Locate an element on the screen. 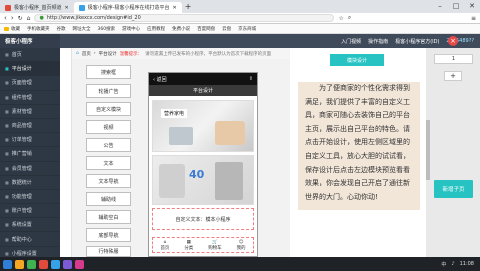 Image resolution: width=480 pixels, height=271 pixels. back-icon: ‹ is located at coordinates (5, 18).